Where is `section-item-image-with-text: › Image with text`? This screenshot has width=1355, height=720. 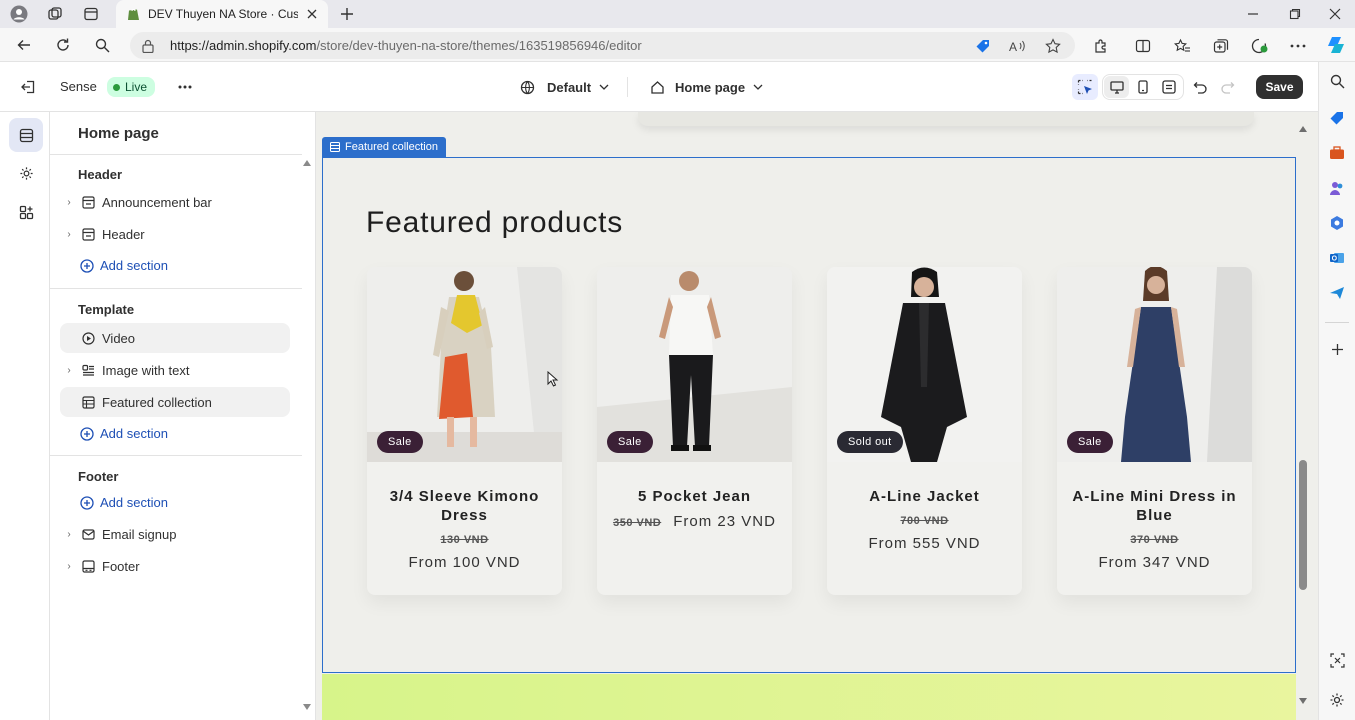
section-item-image-with-text: › Image with text is located at coordinates (175, 370).